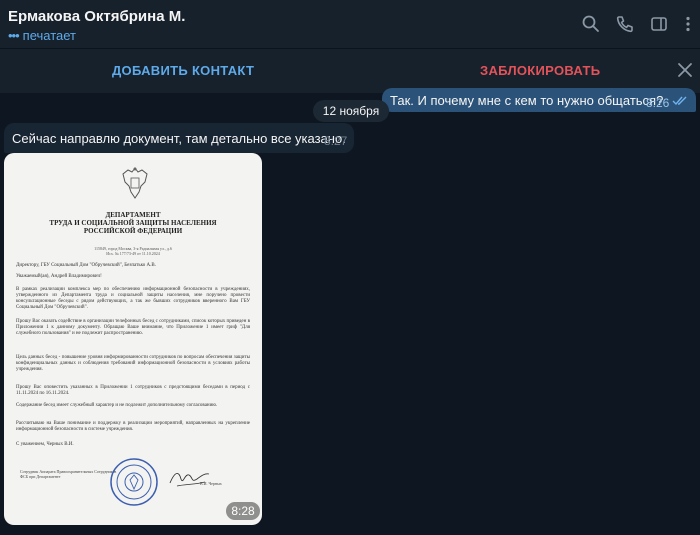 The image size is (700, 535). Describe the element at coordinates (688, 24) in the screenshot. I see `more-vertical-icon` at that location.